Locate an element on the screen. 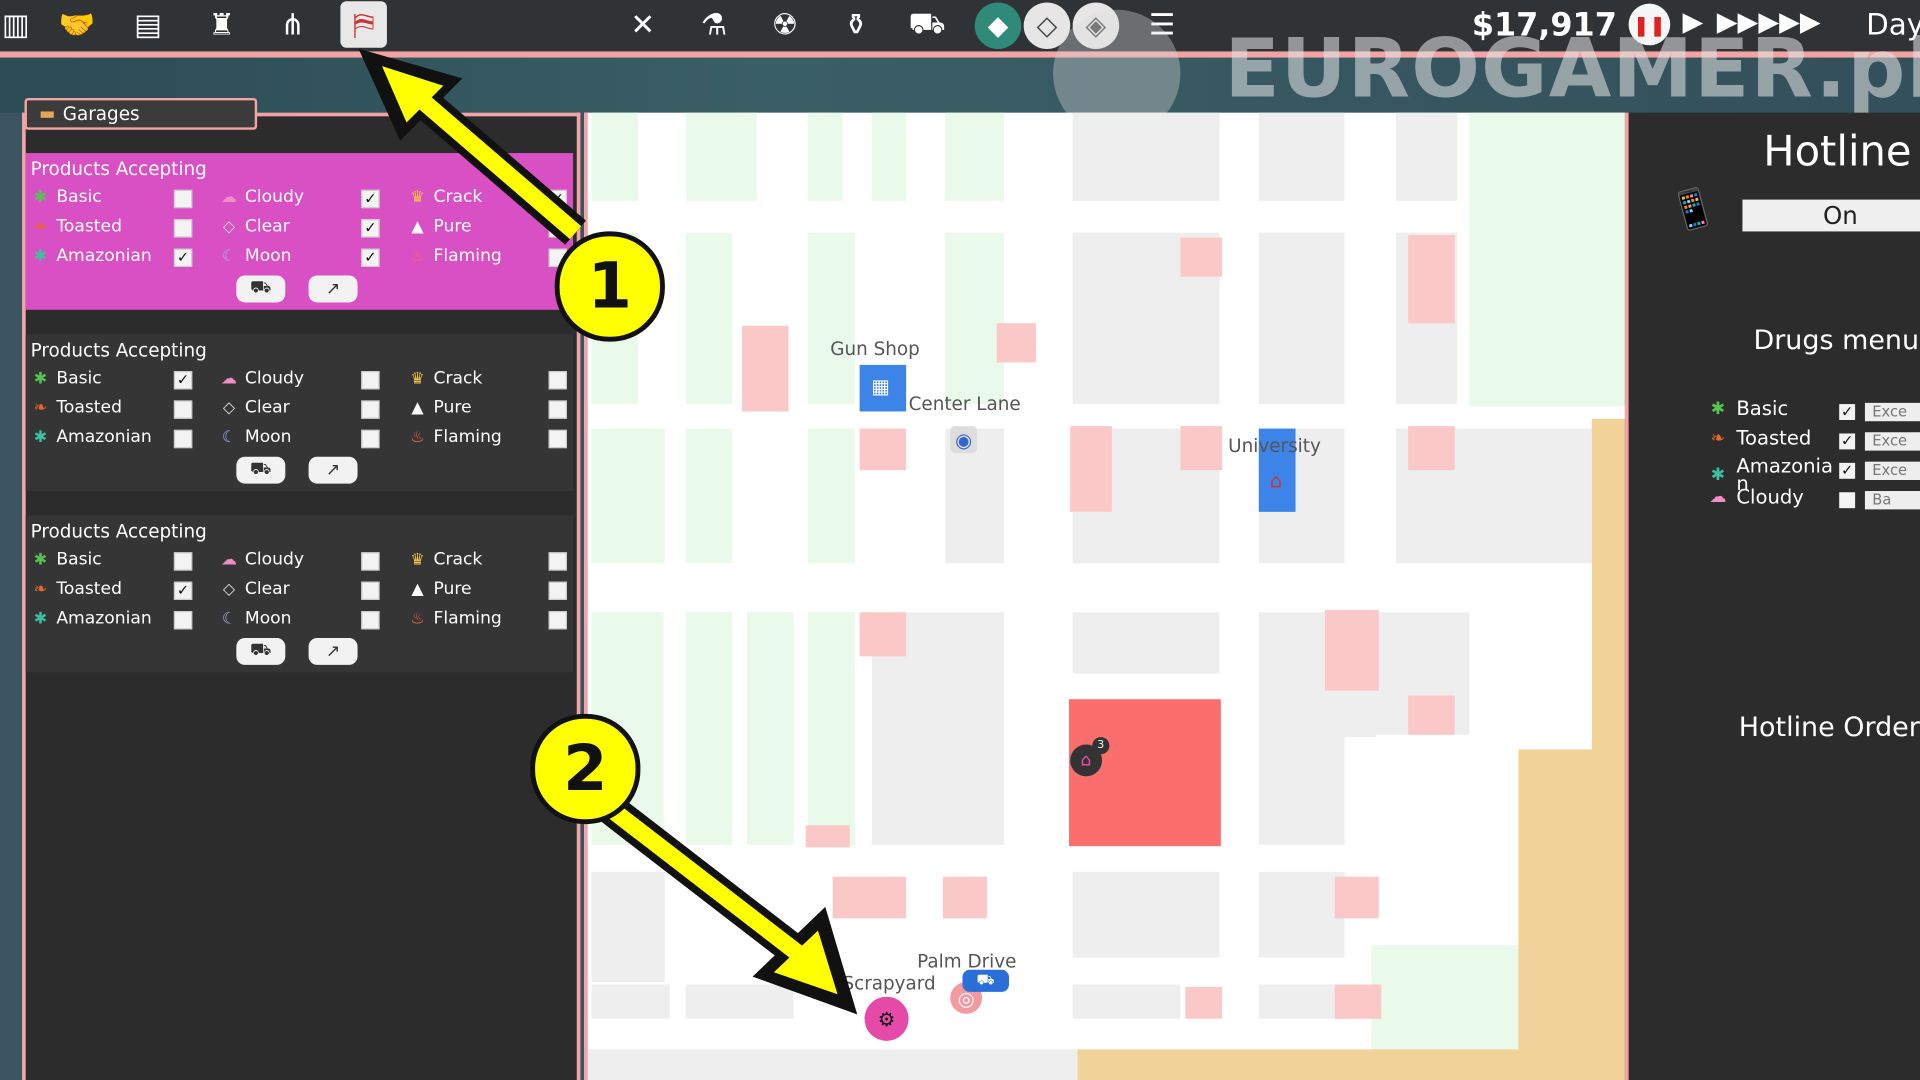 The height and width of the screenshot is (1080, 1920). garage-section-title: Products Accepting is located at coordinates (118, 531).